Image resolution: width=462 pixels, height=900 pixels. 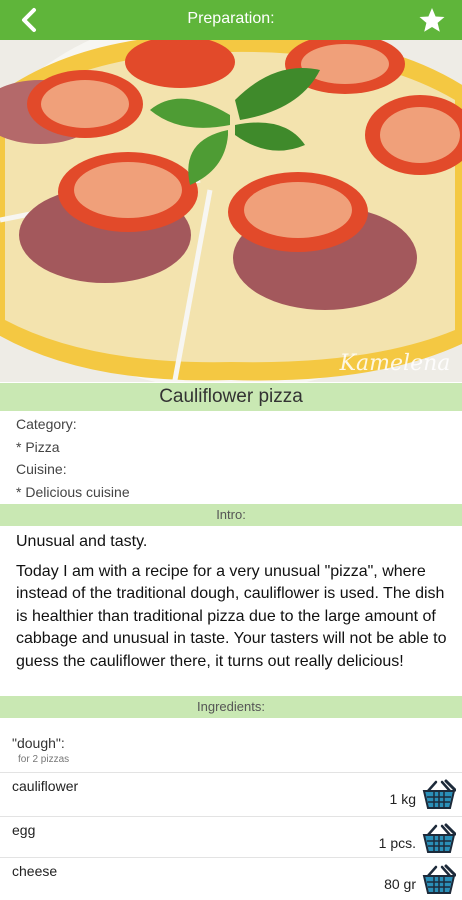 I want to click on ingredient-row: egg 1 pcs., so click(x=231, y=838).